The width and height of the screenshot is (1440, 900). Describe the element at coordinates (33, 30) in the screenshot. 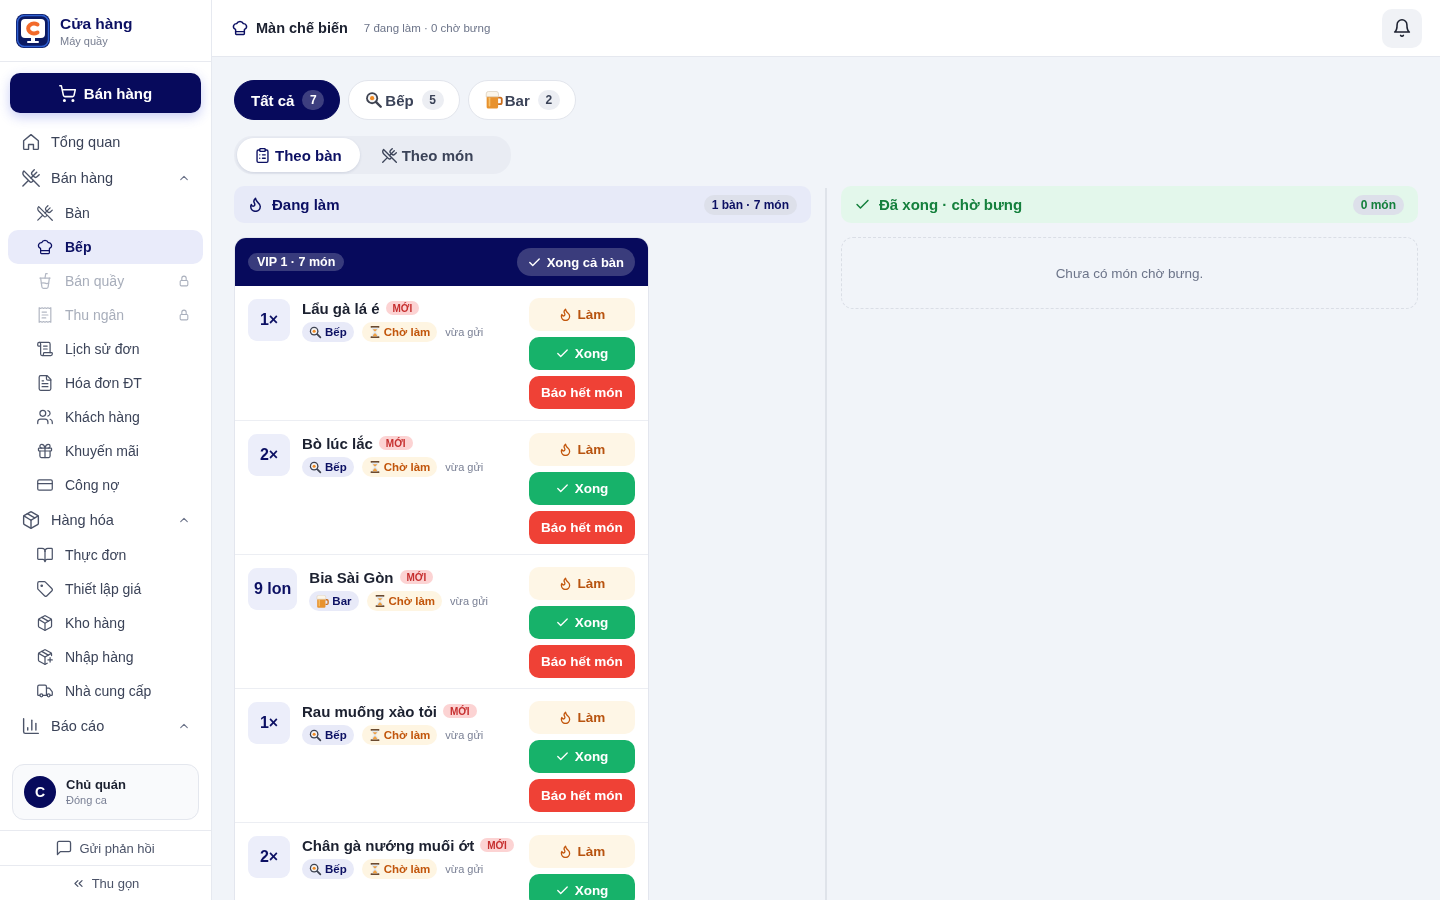

I see `logo-icon` at that location.